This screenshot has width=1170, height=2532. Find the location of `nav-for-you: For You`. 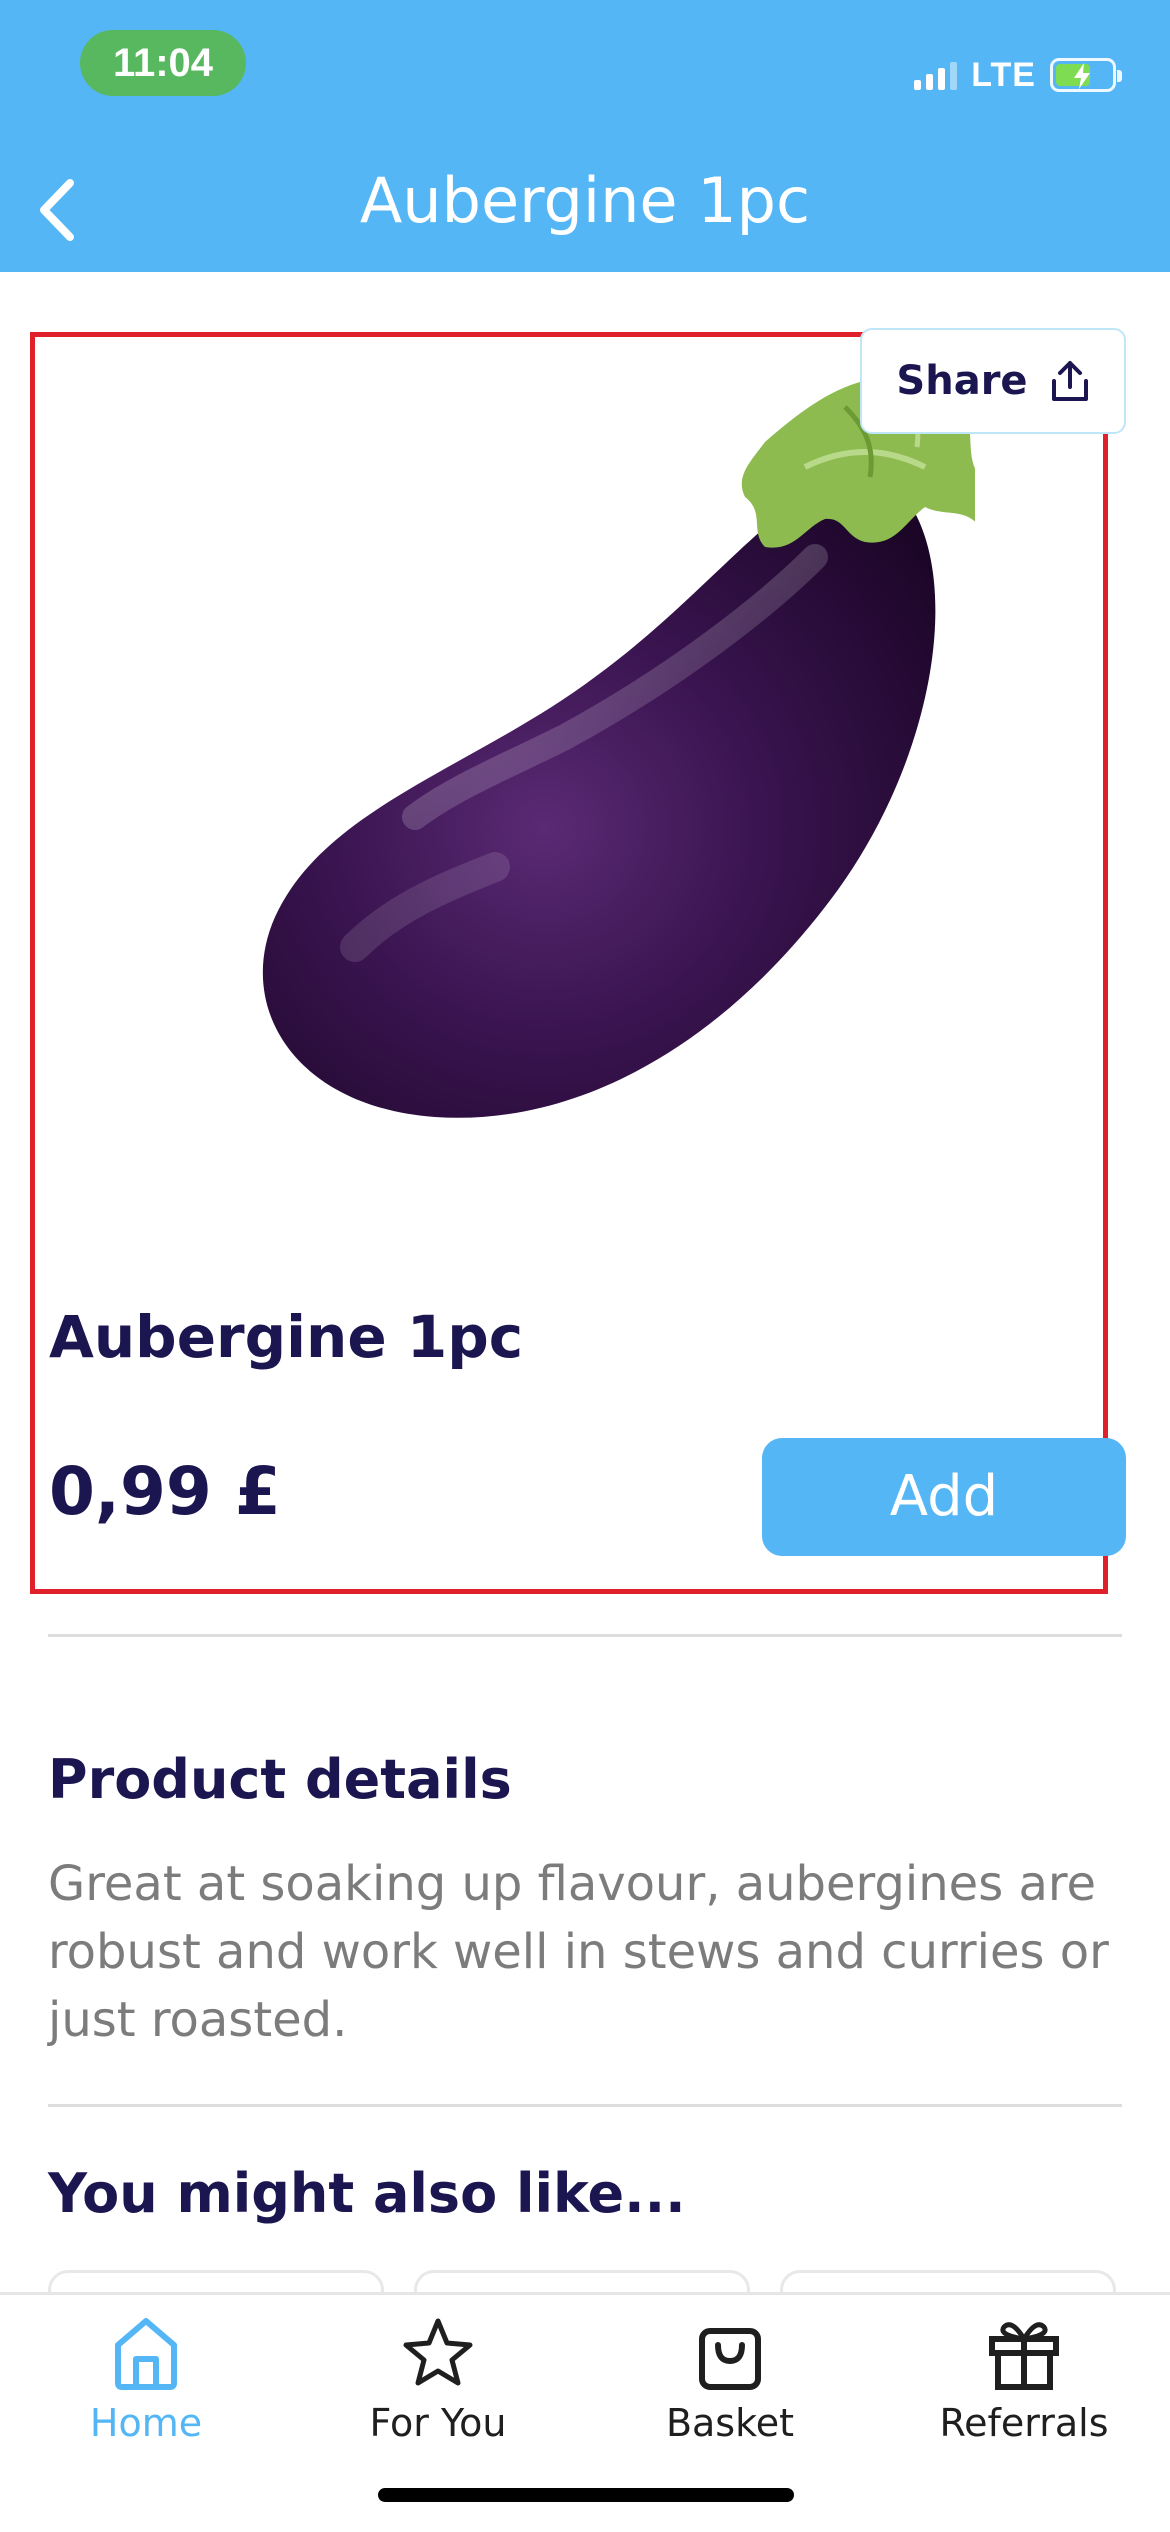

nav-for-you: For You is located at coordinates (438, 2400).